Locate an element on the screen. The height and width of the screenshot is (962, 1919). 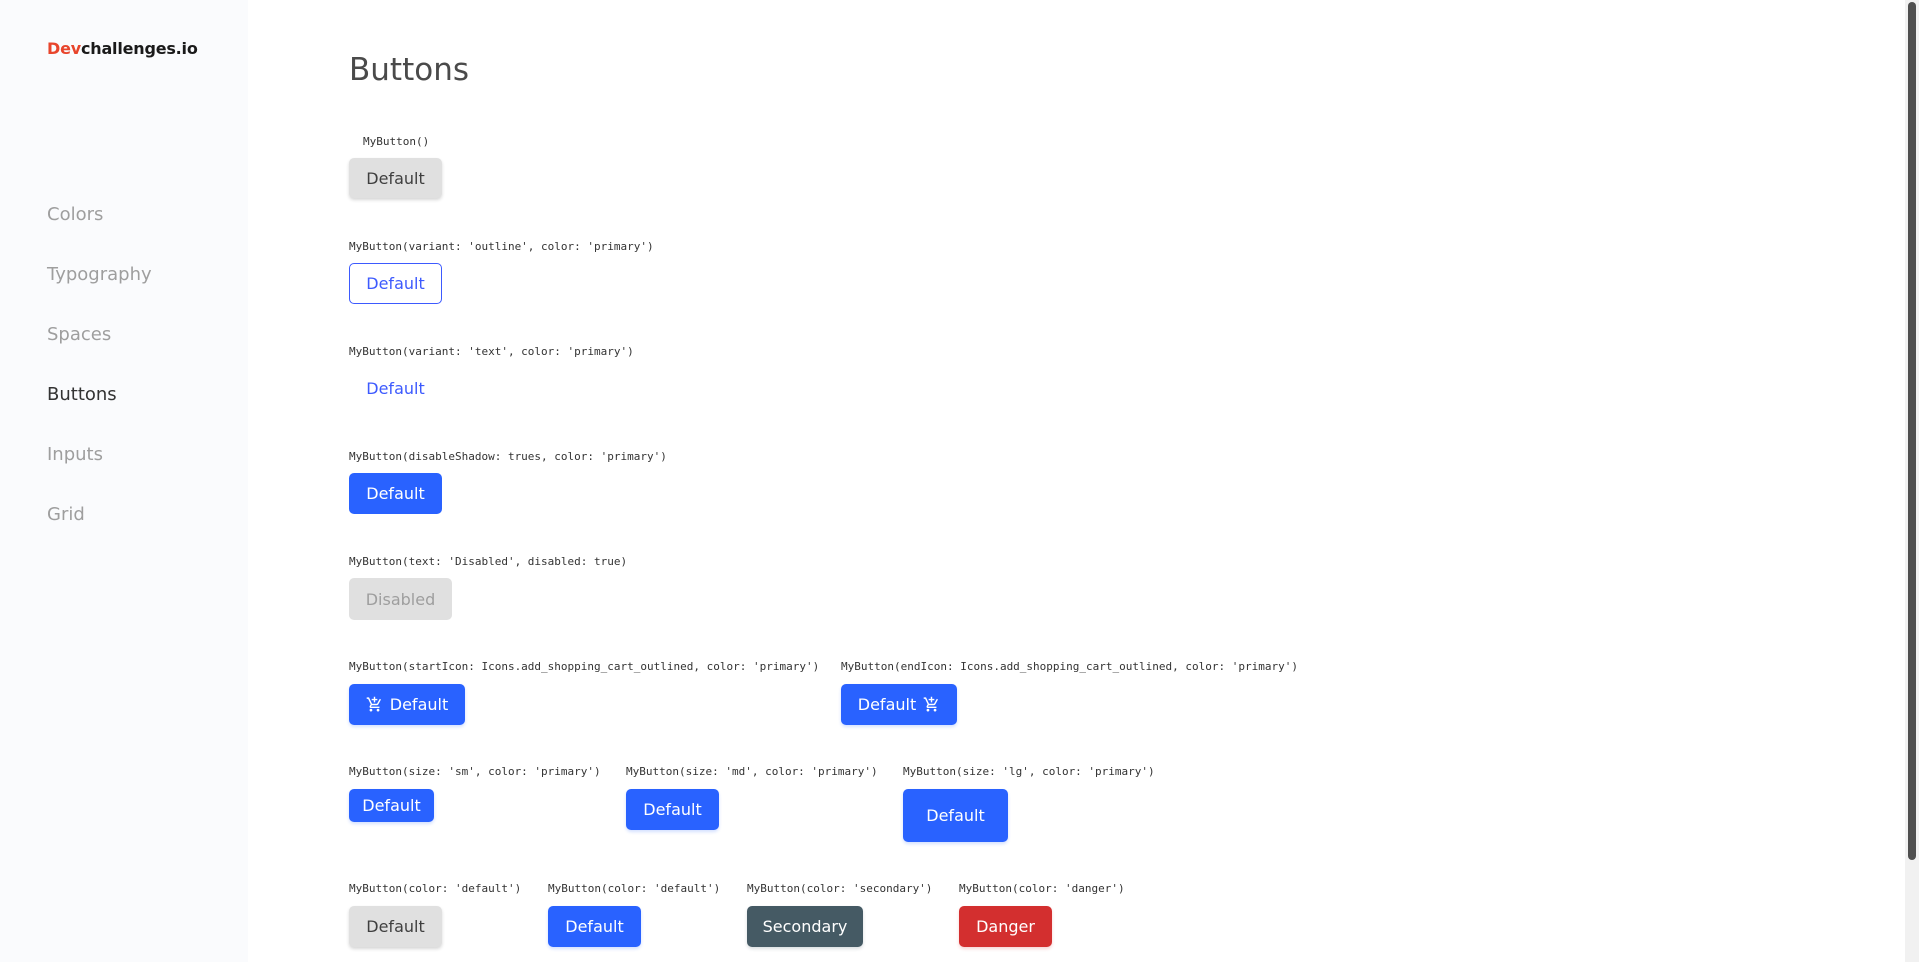
no-shadow-button: Default is located at coordinates (395, 493).